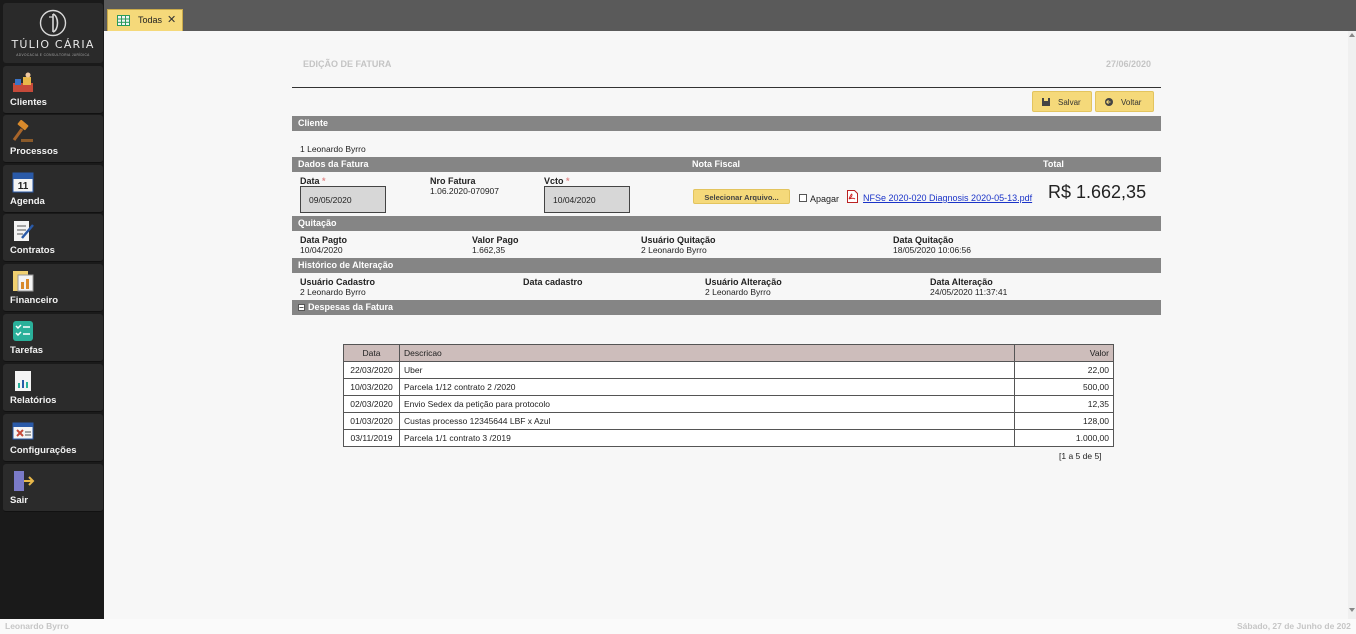 Image resolution: width=1356 pixels, height=634 pixels. Describe the element at coordinates (495, 240) in the screenshot. I see `field-label-valor-pago: Valor Pago` at that location.